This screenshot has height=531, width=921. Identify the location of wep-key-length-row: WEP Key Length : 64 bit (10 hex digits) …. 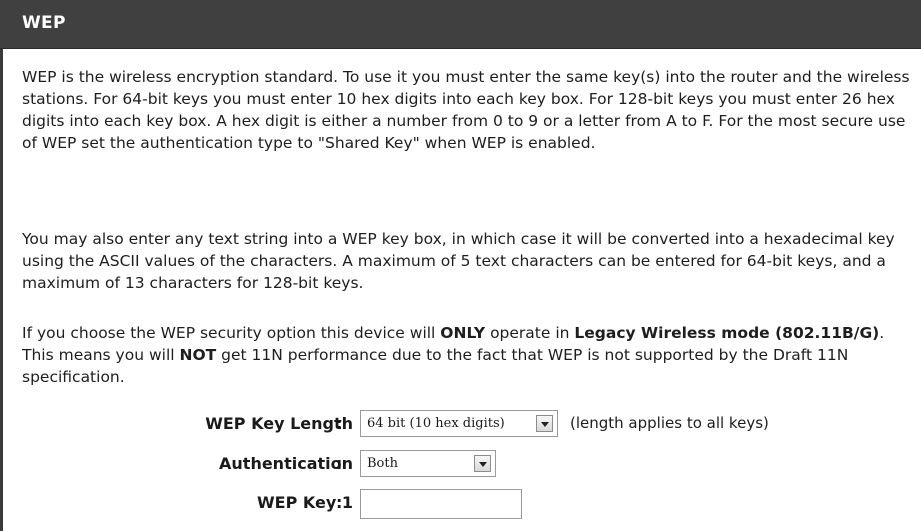
(460, 424).